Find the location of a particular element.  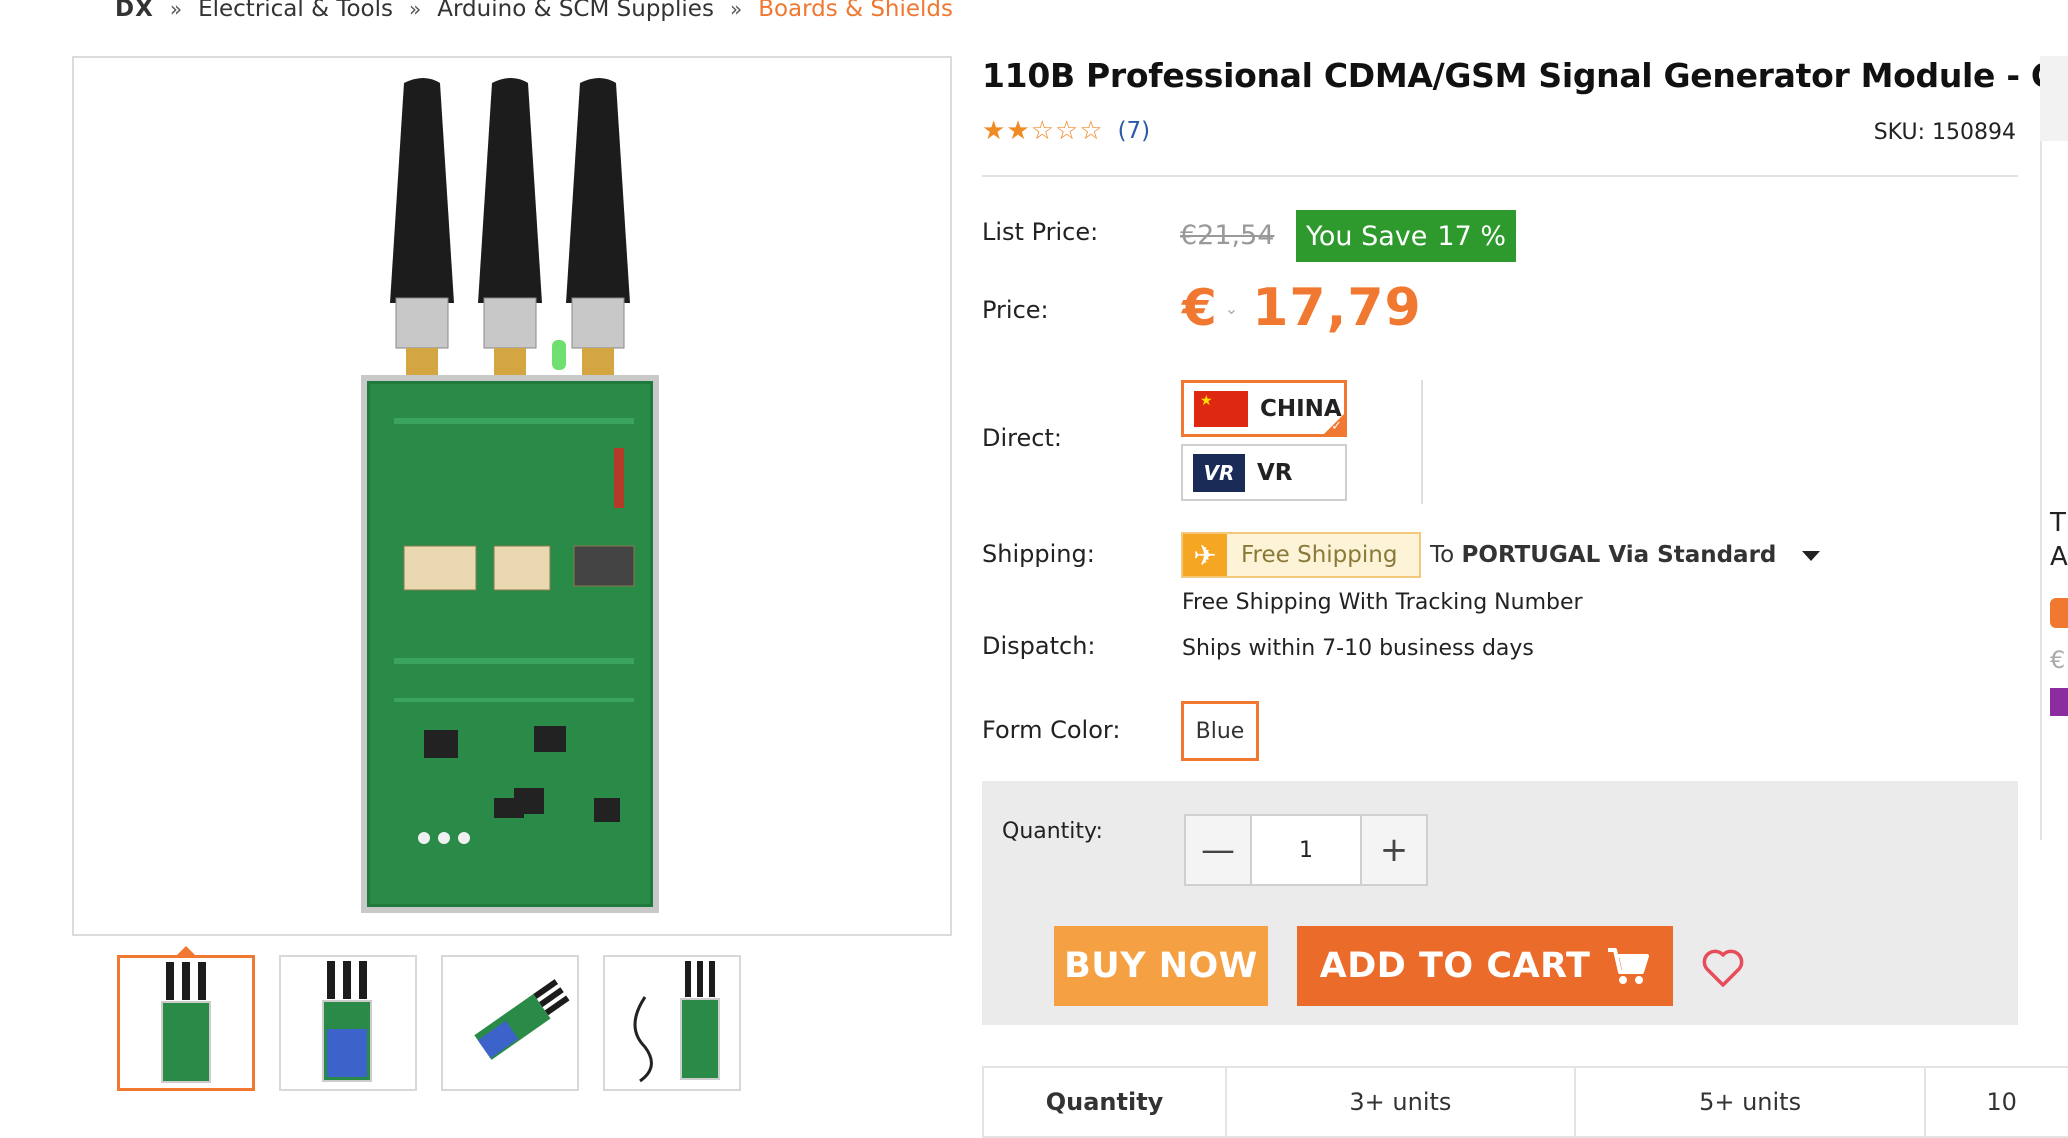

thumbnail-angled-image is located at coordinates (522, 1019).